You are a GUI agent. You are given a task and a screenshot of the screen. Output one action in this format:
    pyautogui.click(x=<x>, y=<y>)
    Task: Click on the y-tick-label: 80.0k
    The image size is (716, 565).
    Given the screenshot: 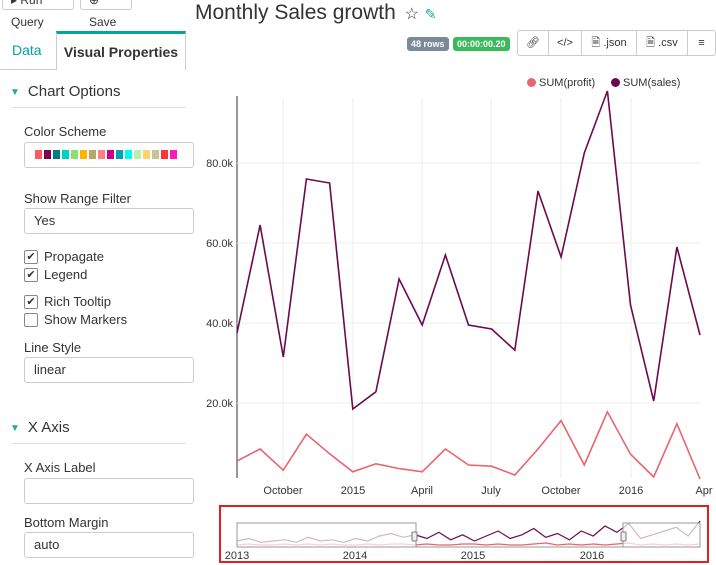 What is the action you would take?
    pyautogui.click(x=219, y=164)
    